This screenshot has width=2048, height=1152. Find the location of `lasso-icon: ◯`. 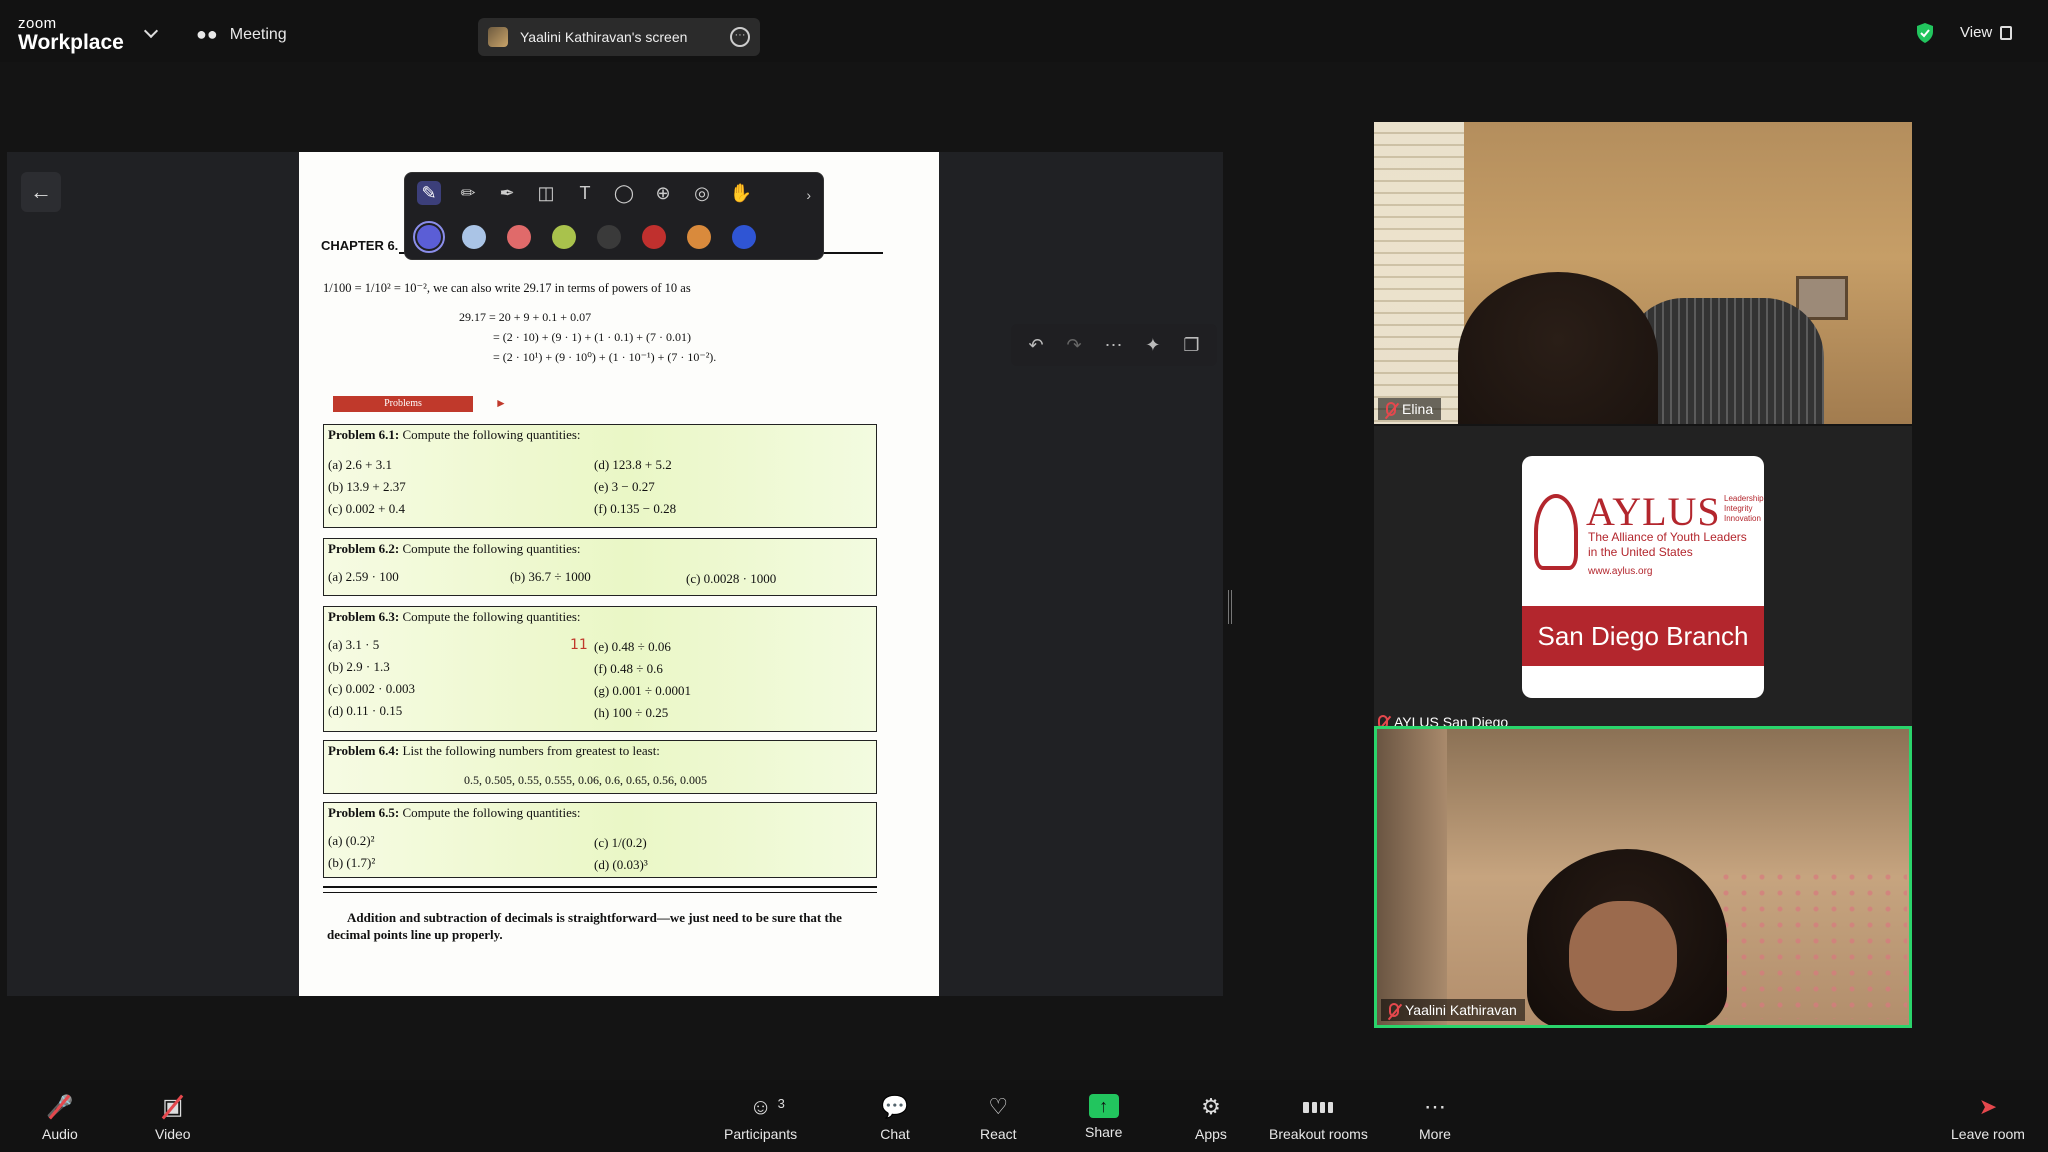

lasso-icon: ◯ is located at coordinates (624, 193).